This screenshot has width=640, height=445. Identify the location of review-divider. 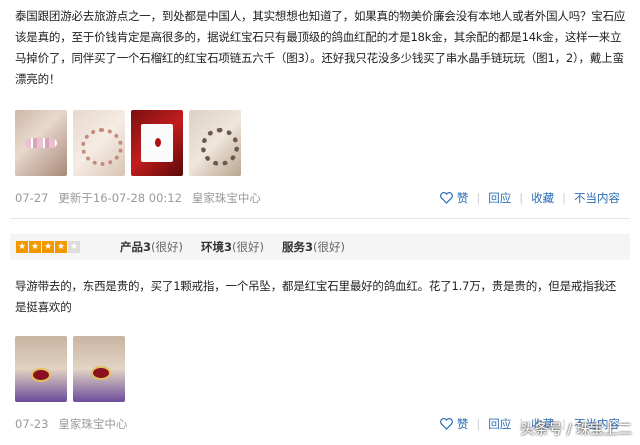
(320, 218).